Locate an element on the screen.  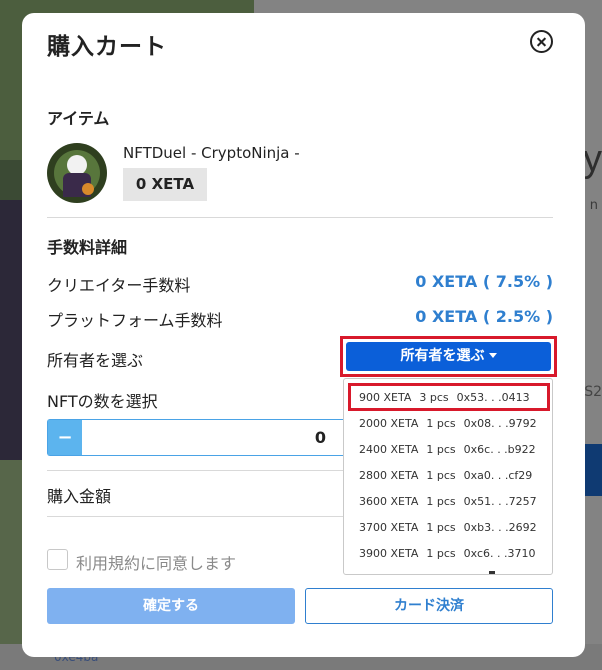
owner-select-label: 所有者を選ぶ is located at coordinates (95, 360).